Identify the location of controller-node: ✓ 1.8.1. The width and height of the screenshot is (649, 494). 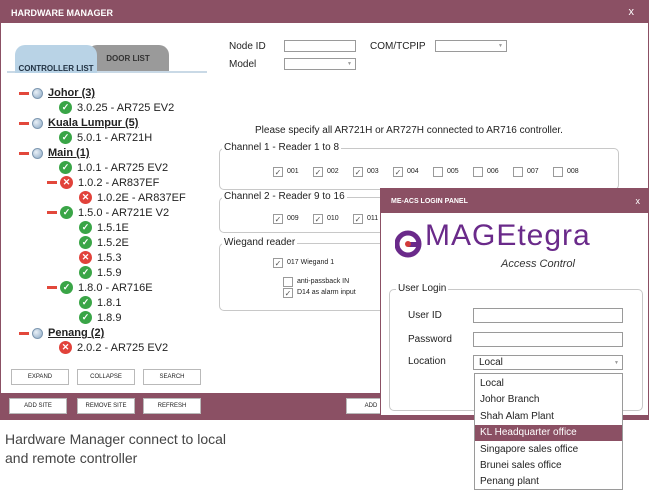
(100, 302).